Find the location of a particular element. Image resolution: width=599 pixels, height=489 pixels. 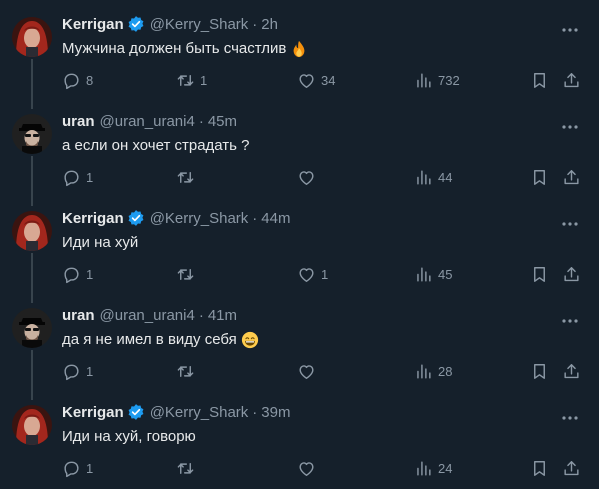

retweet-button: 1 is located at coordinates (191, 80).